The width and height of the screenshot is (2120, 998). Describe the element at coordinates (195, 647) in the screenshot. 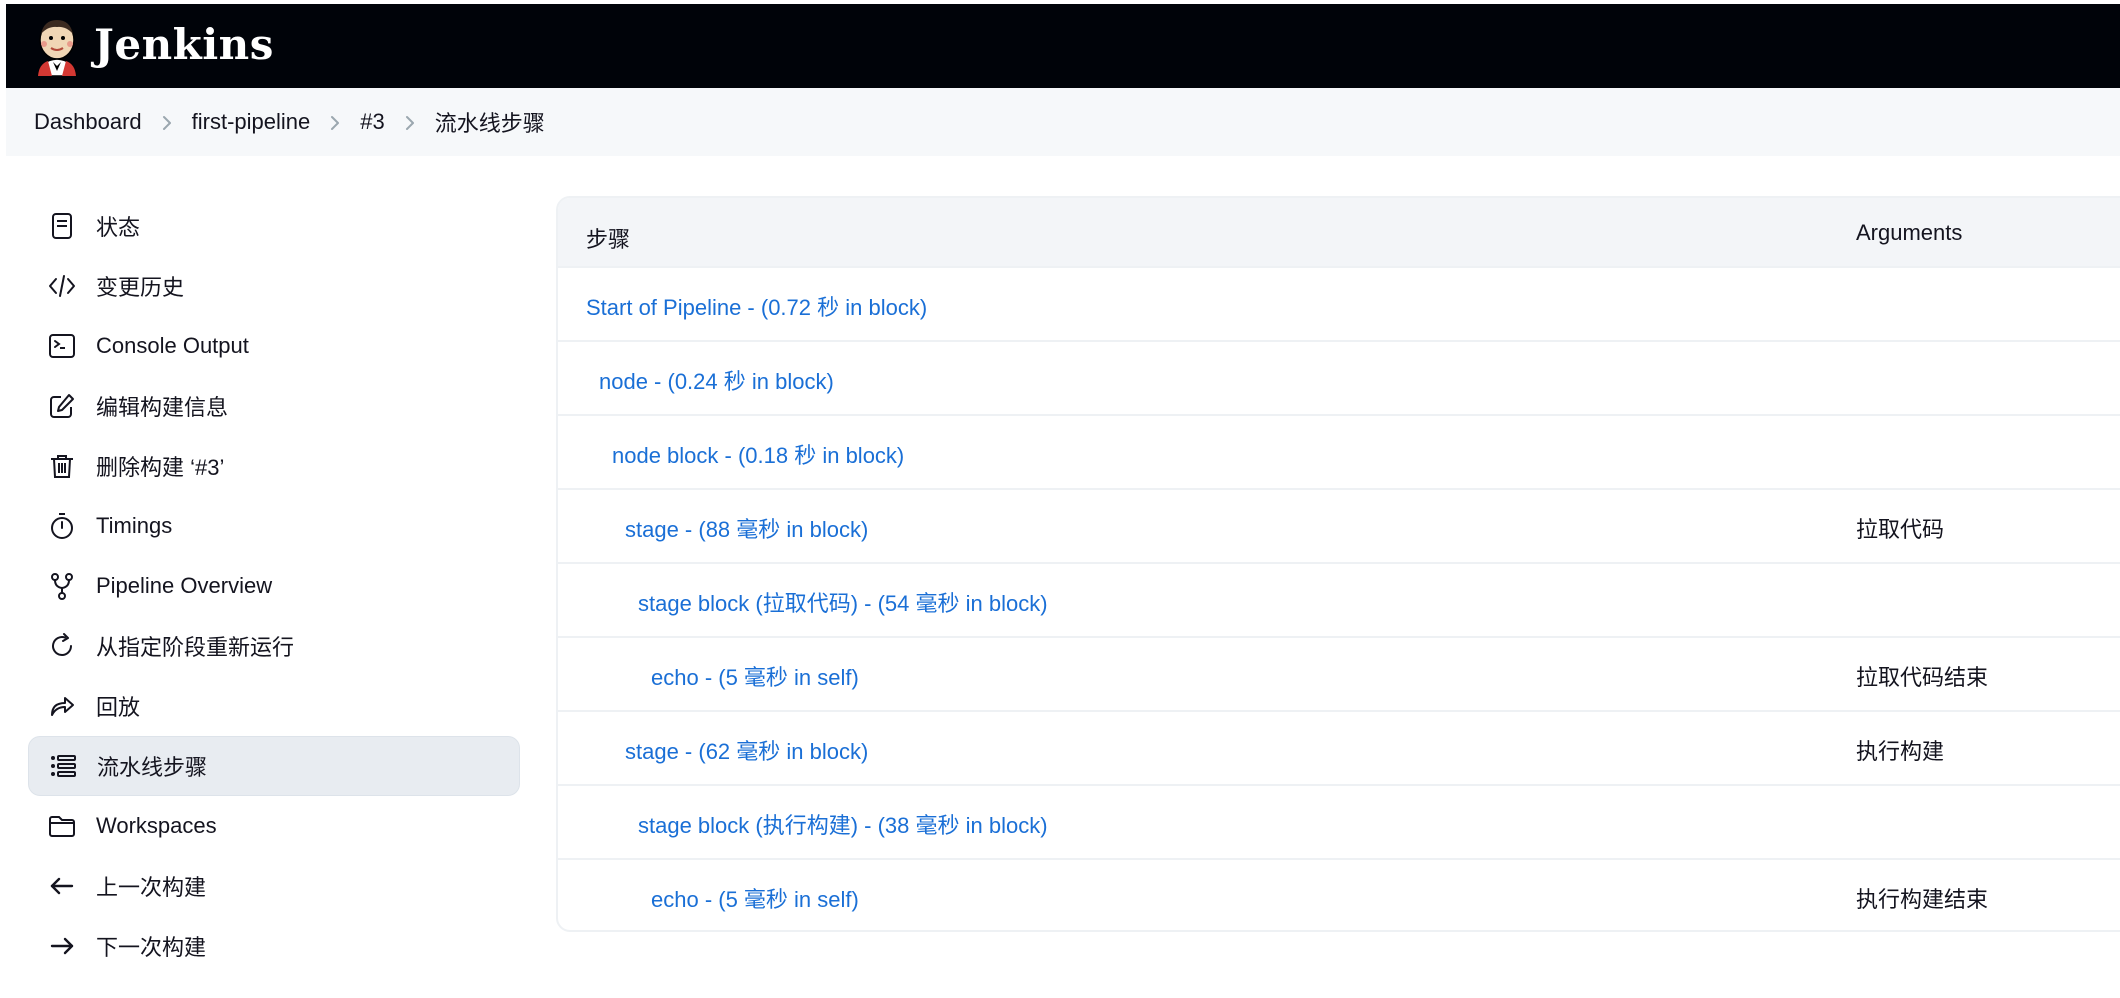

I see `sidebar-item-label: 从指定阶段重新运行` at that location.